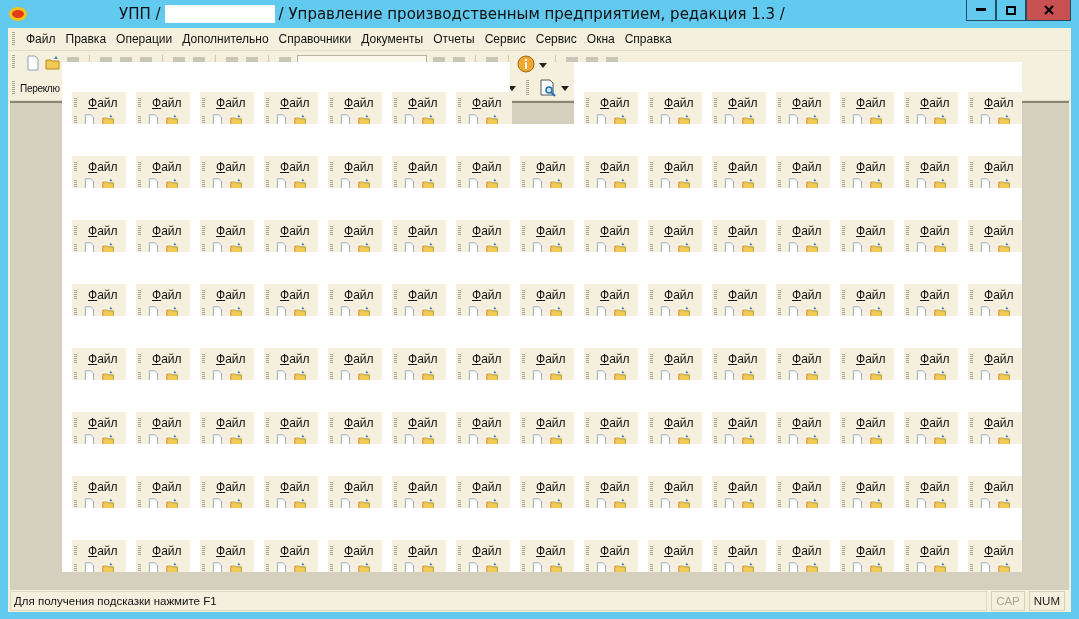  Describe the element at coordinates (1048, 10) in the screenshot. I see `close-button` at that location.